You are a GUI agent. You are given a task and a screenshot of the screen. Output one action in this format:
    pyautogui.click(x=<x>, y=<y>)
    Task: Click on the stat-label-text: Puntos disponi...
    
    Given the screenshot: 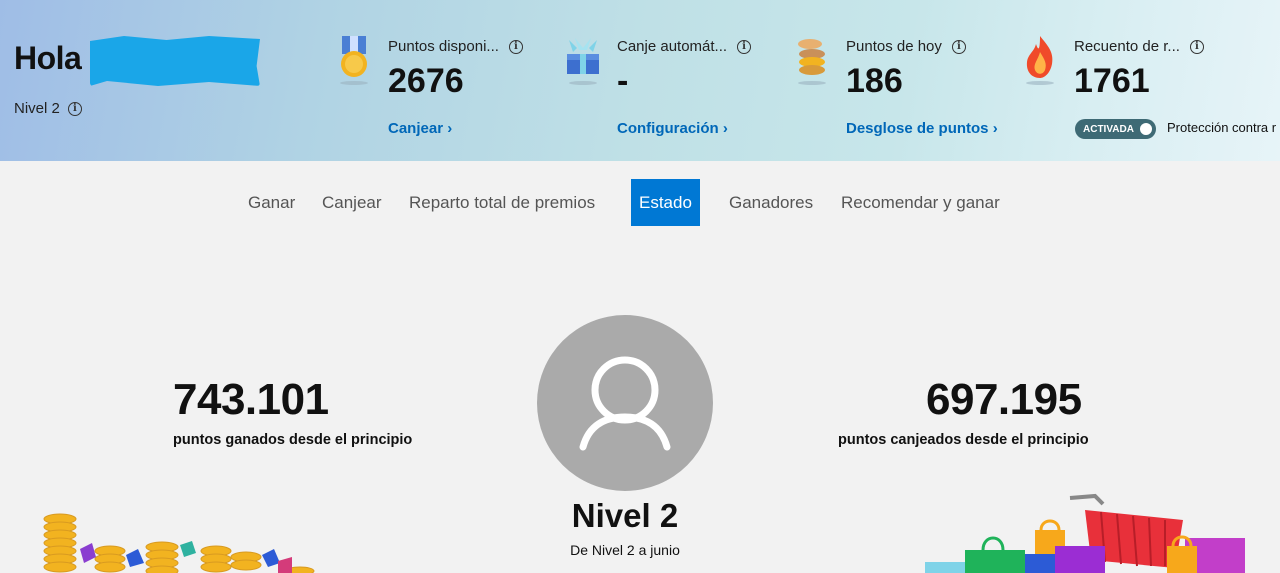 What is the action you would take?
    pyautogui.click(x=443, y=46)
    